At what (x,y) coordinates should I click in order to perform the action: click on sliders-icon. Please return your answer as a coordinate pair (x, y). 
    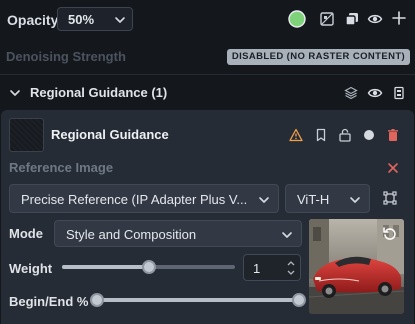
    Looking at the image, I should click on (399, 93).